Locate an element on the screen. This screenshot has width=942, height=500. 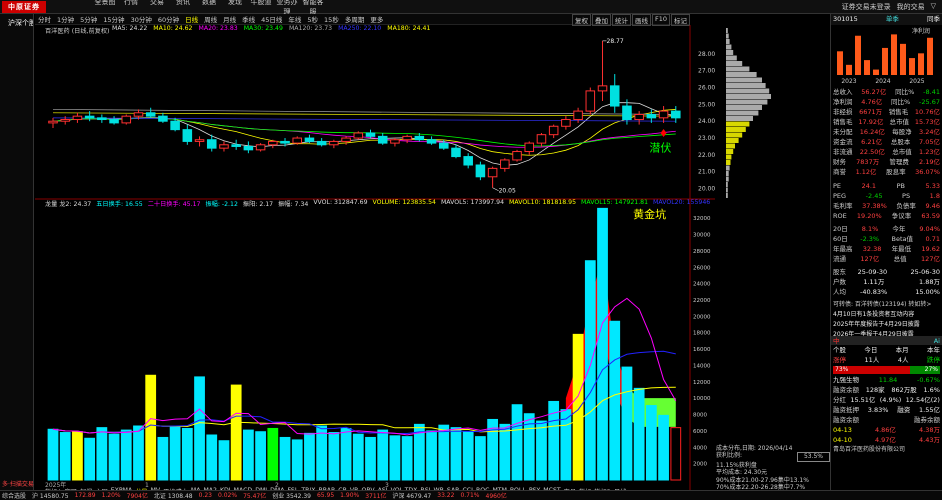
rp-tab: 本月 is located at coordinates (902, 350).